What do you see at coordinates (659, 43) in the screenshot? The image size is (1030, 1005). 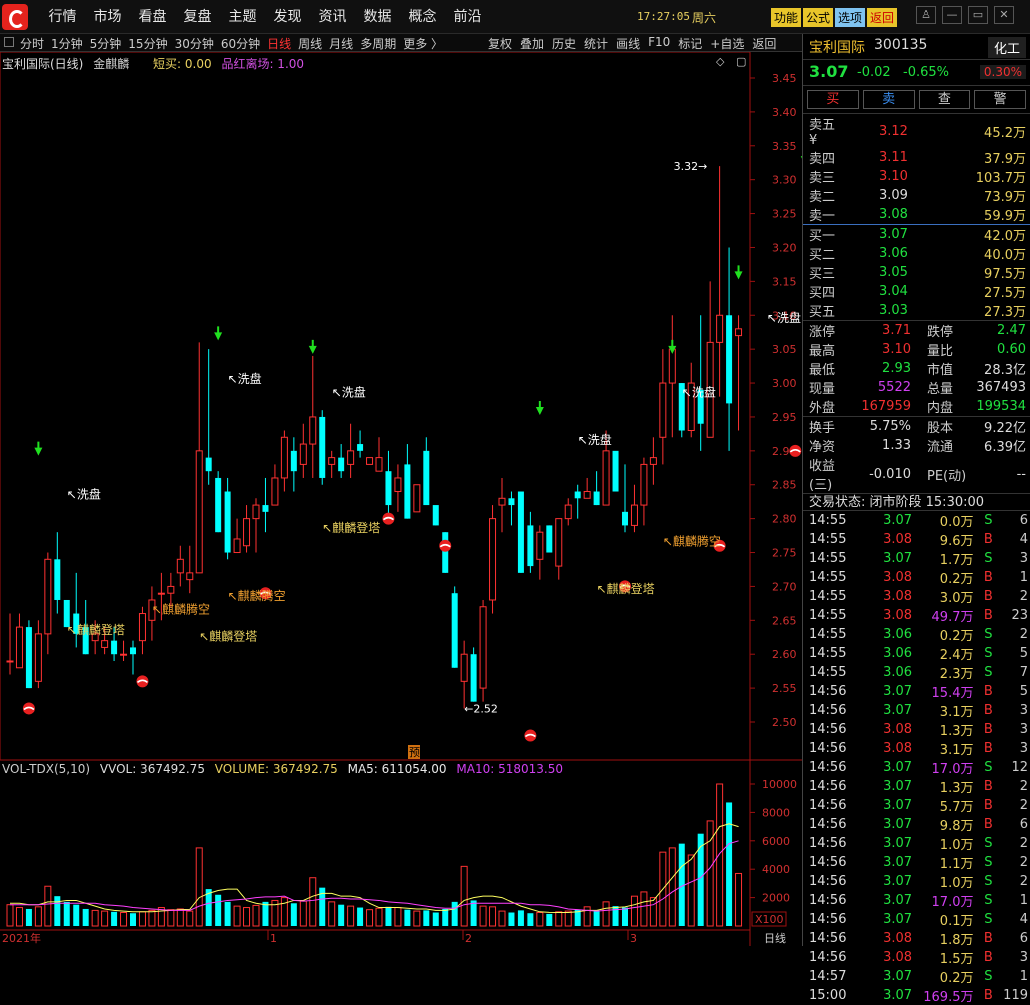 I see `tool-button: F10` at bounding box center [659, 43].